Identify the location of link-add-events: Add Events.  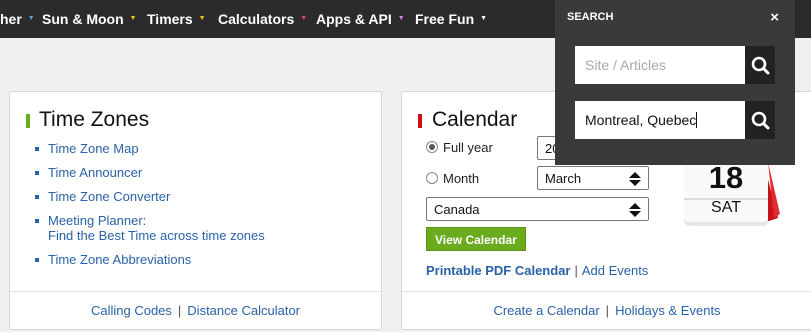
(615, 270).